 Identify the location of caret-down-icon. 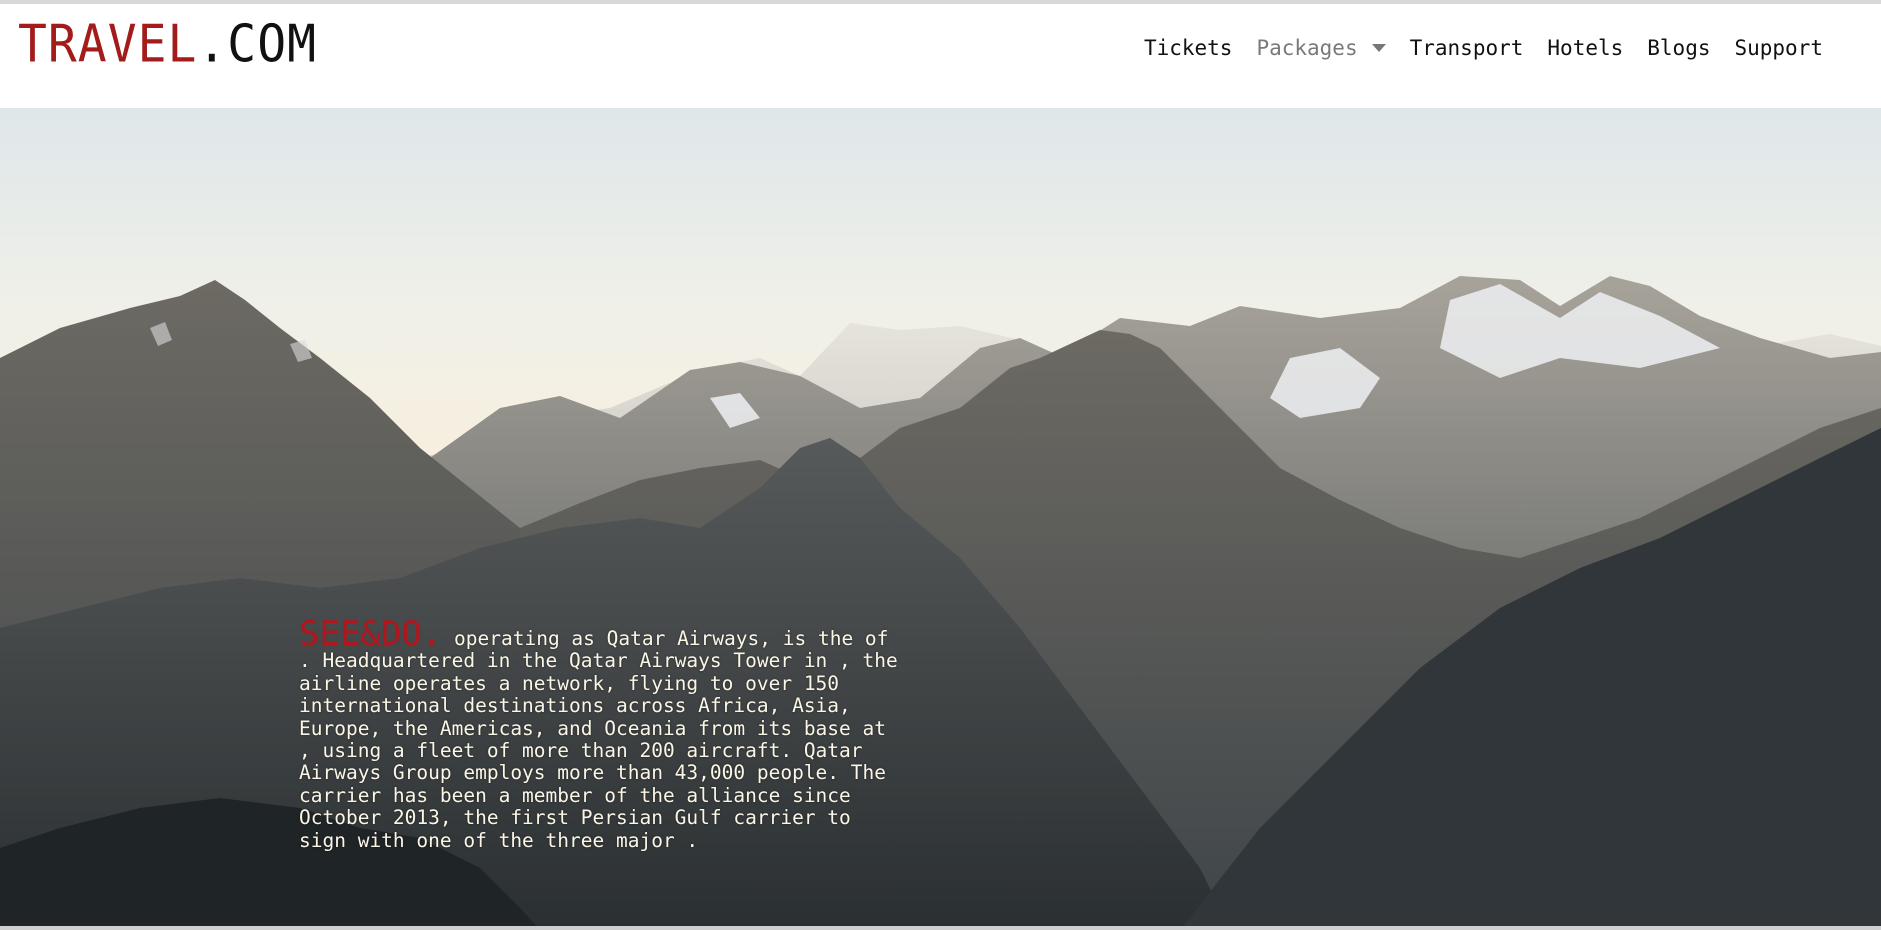
(1378, 48).